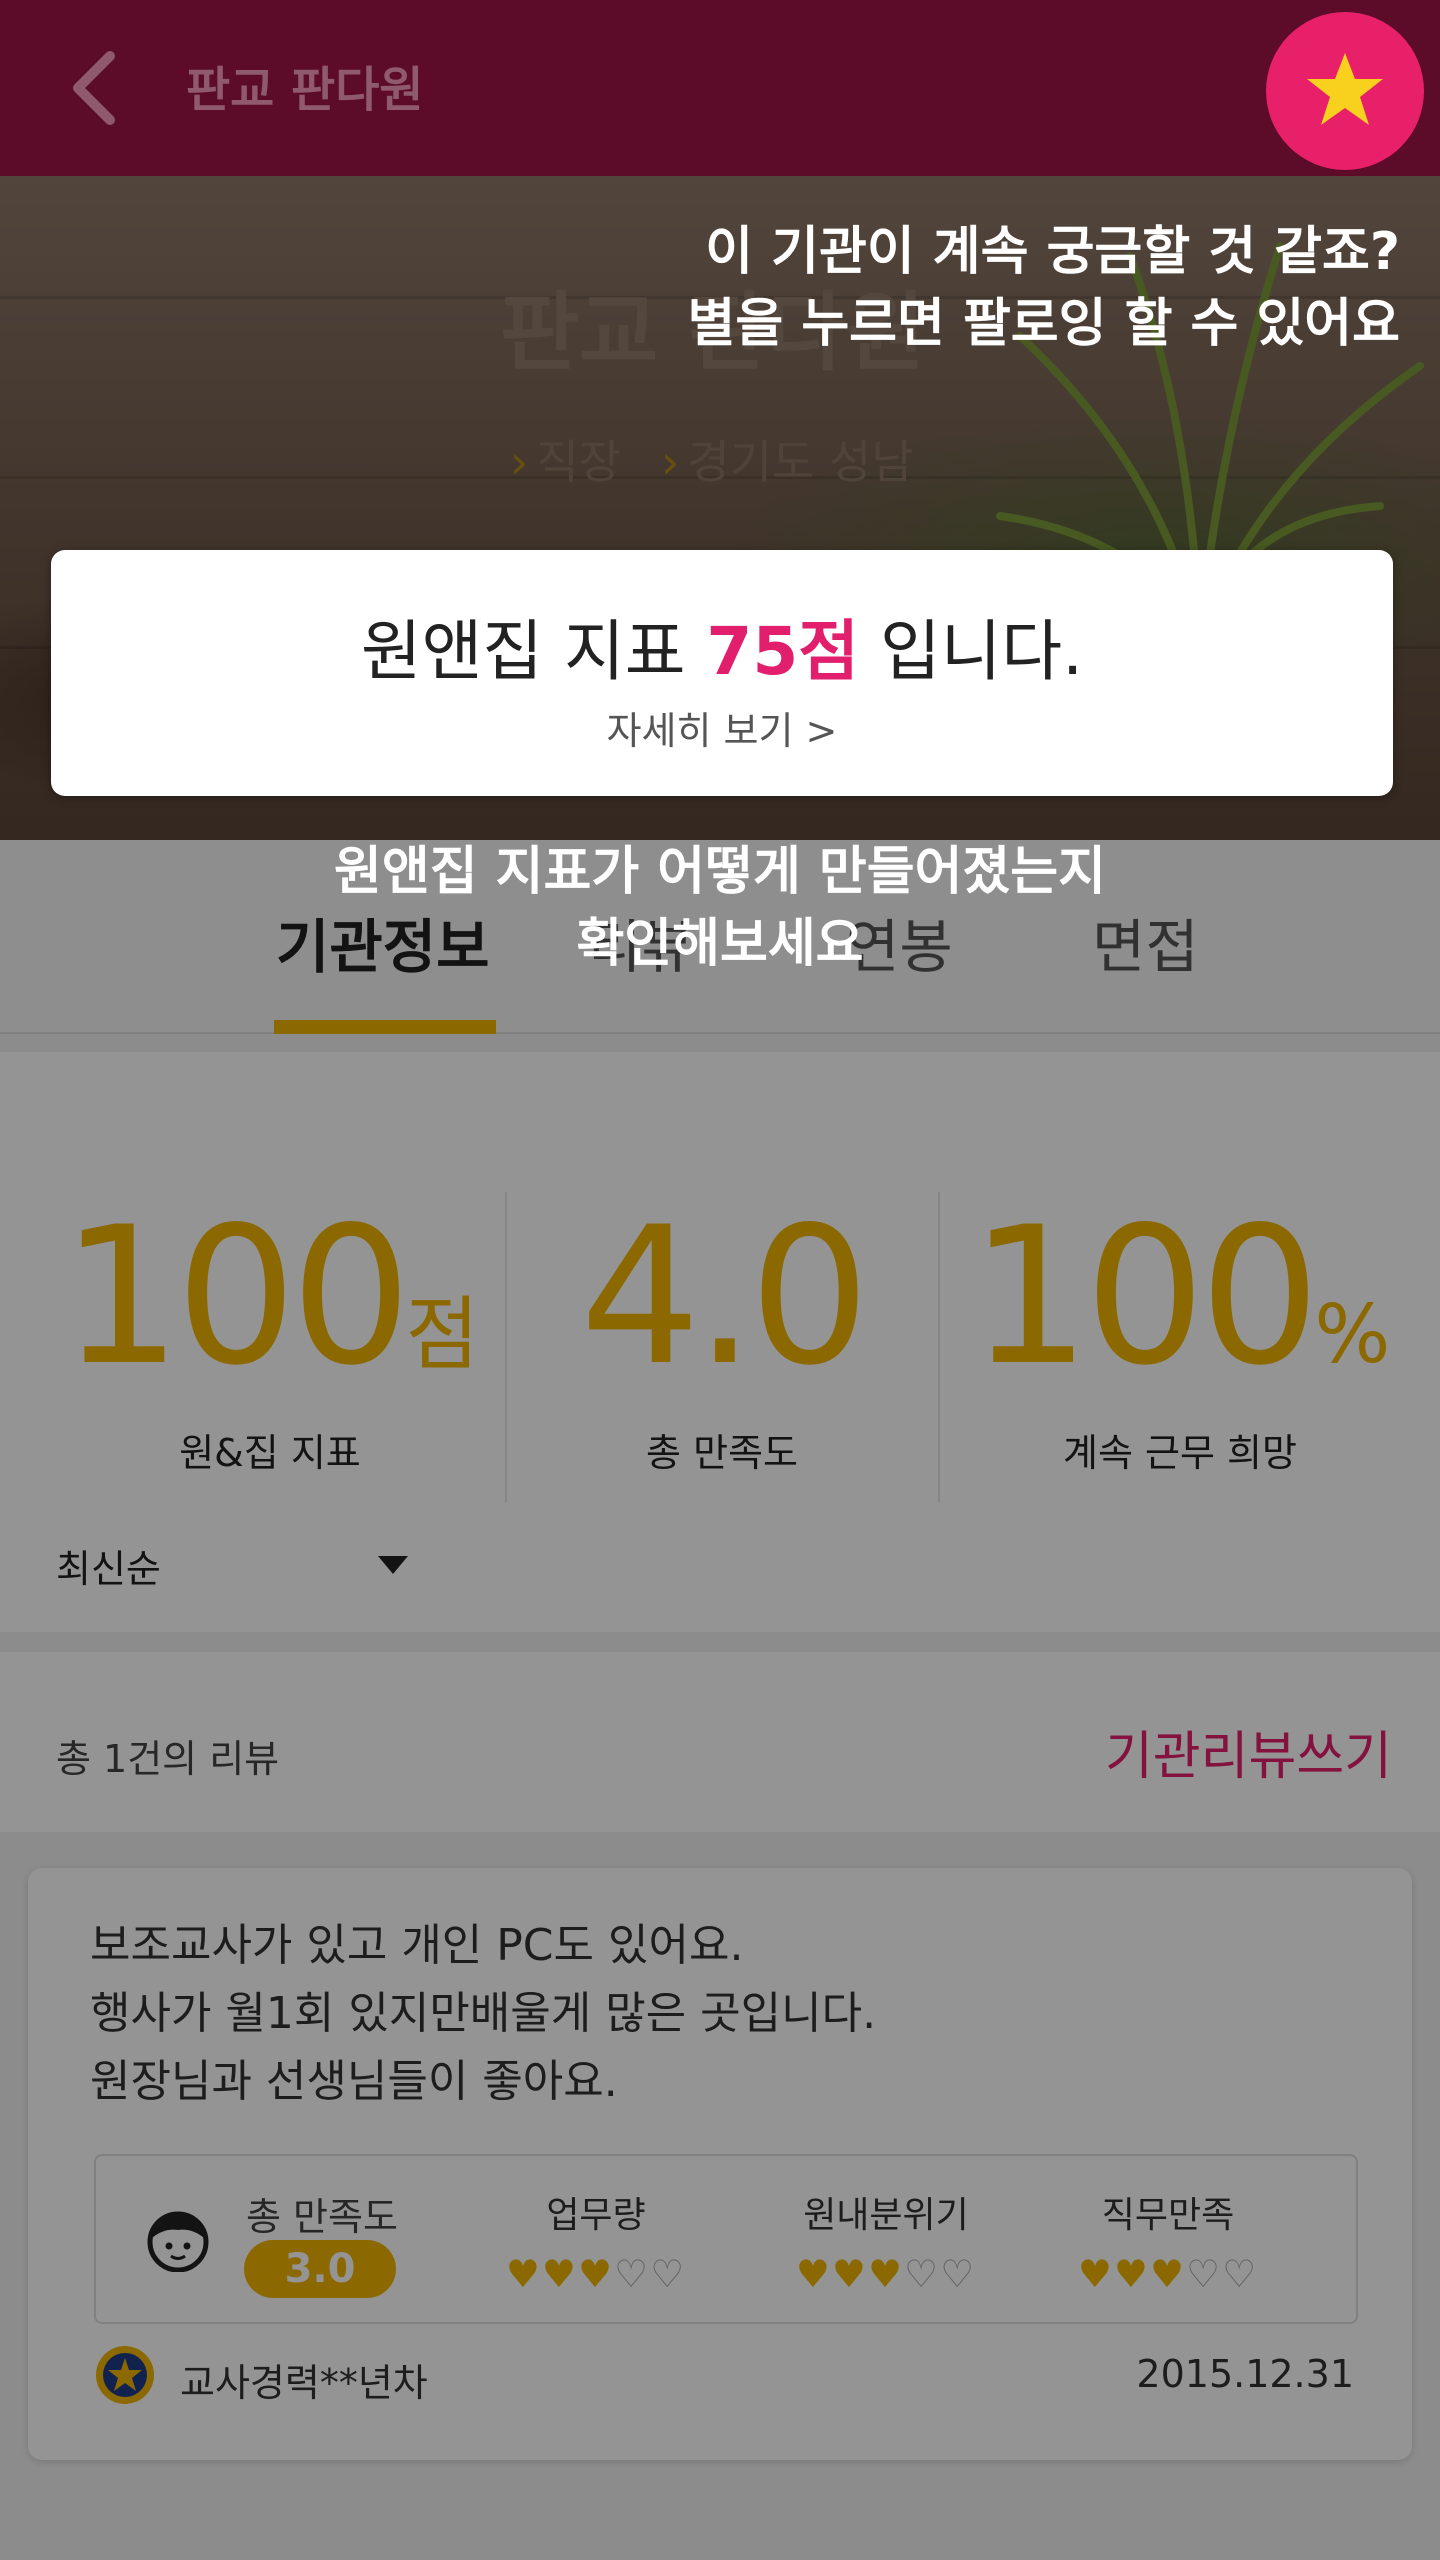 This screenshot has height=2560, width=1440. I want to click on star-icon, so click(1345, 89).